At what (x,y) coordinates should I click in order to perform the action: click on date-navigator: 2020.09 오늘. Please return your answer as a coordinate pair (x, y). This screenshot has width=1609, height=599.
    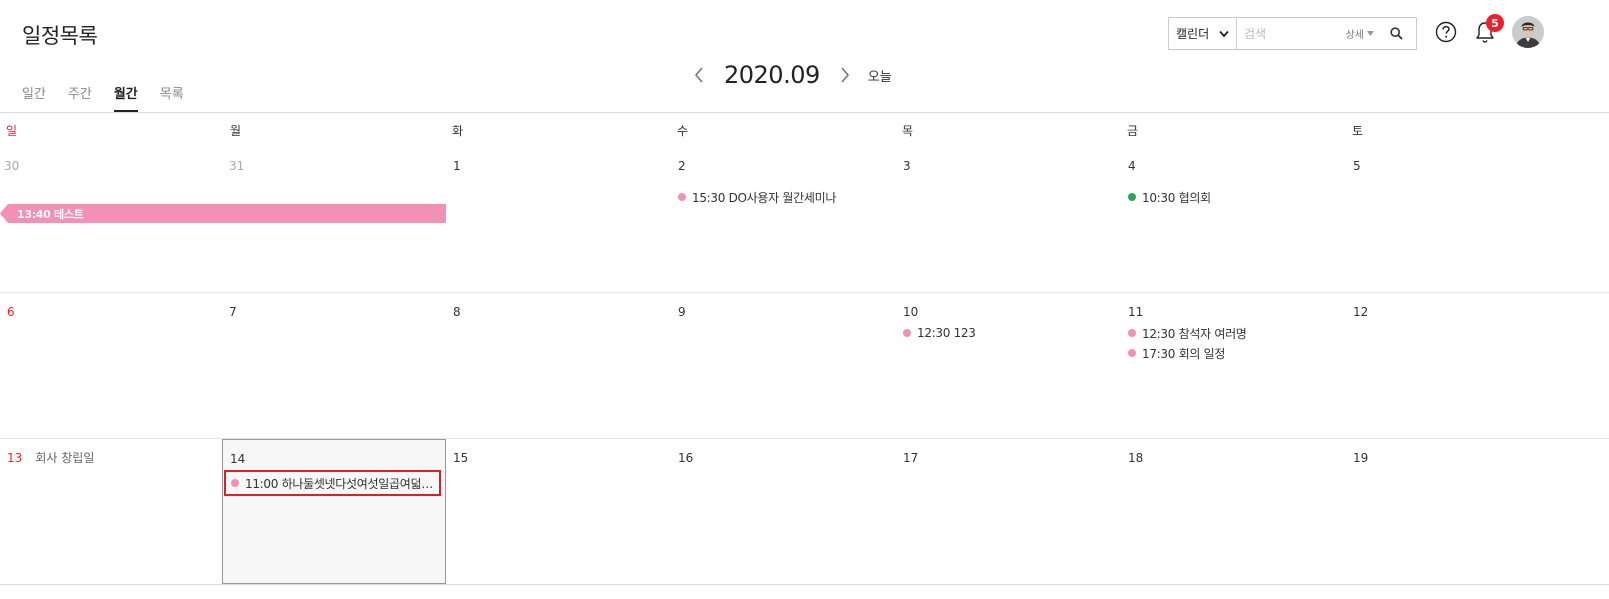
    Looking at the image, I should click on (791, 75).